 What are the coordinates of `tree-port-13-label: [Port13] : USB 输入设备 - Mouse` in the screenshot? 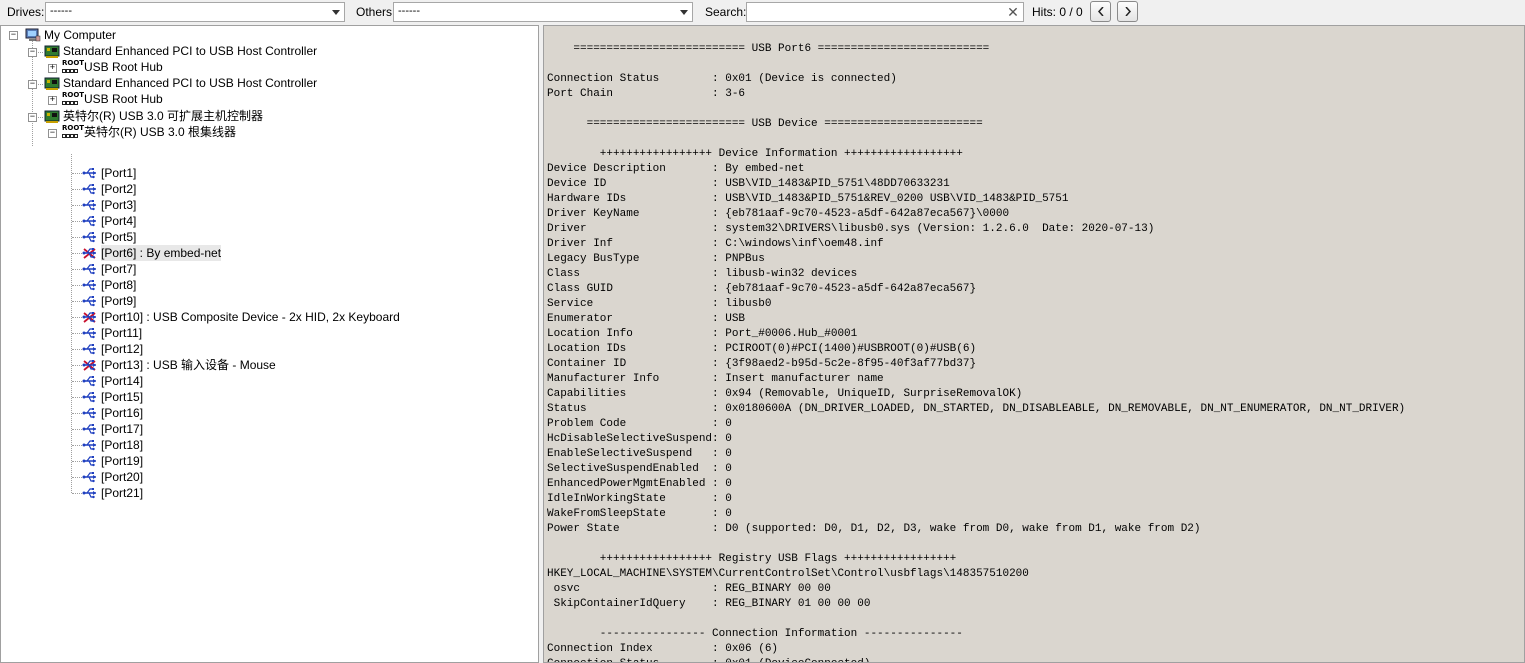 It's located at (188, 365).